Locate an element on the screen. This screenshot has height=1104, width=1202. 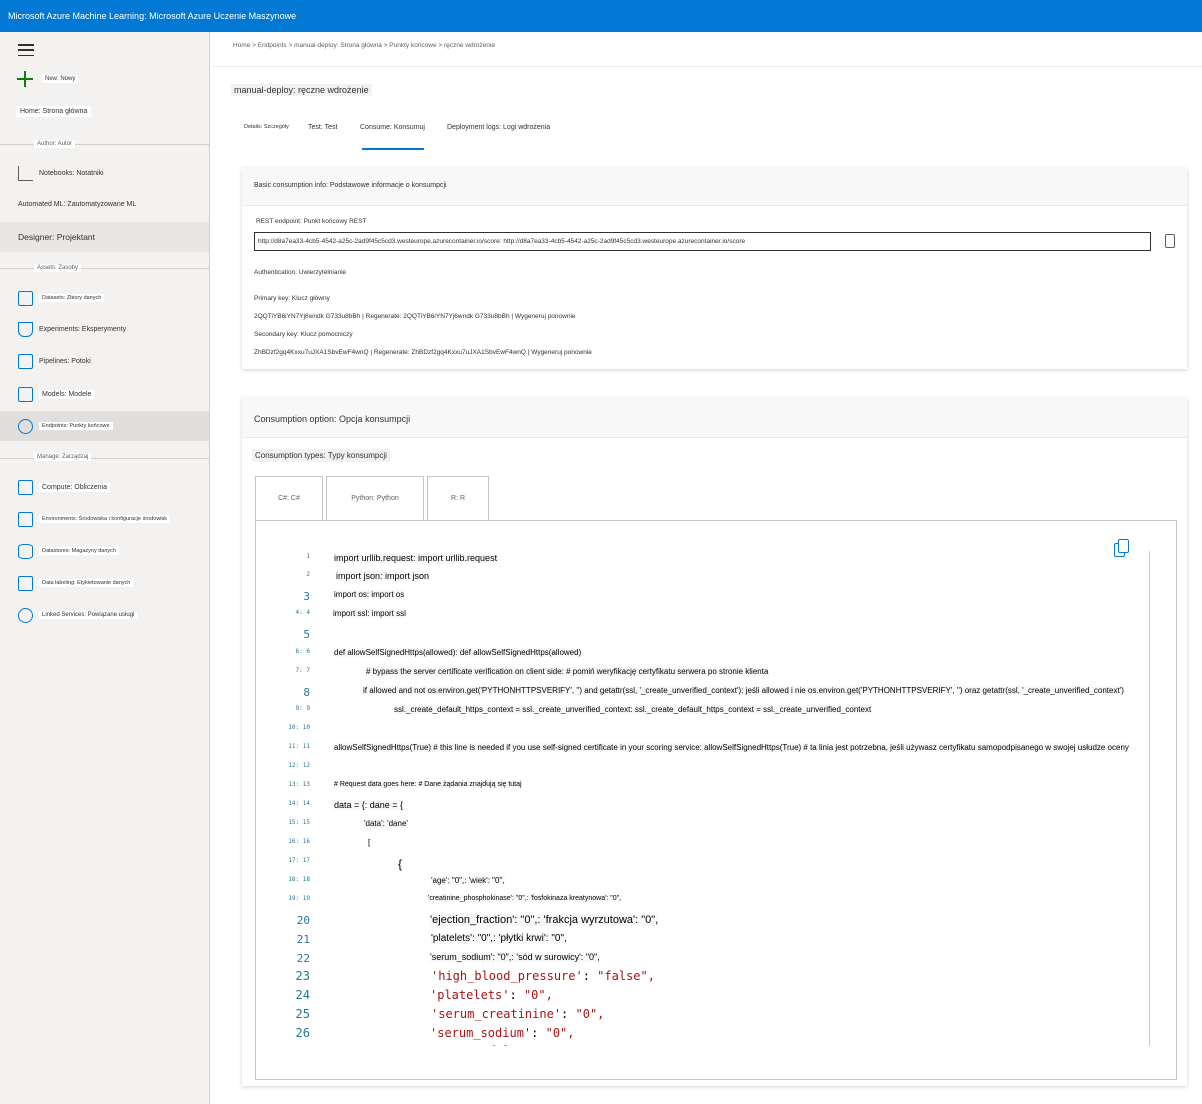
section-assets-label: Assets: Zasoby is located at coordinates (58, 268).